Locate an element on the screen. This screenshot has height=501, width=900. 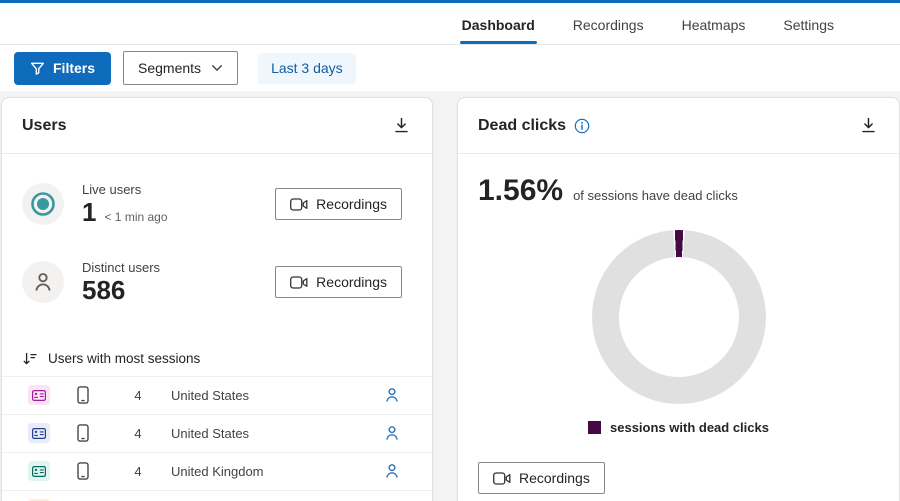
users-card-title: Users is located at coordinates (44, 125).